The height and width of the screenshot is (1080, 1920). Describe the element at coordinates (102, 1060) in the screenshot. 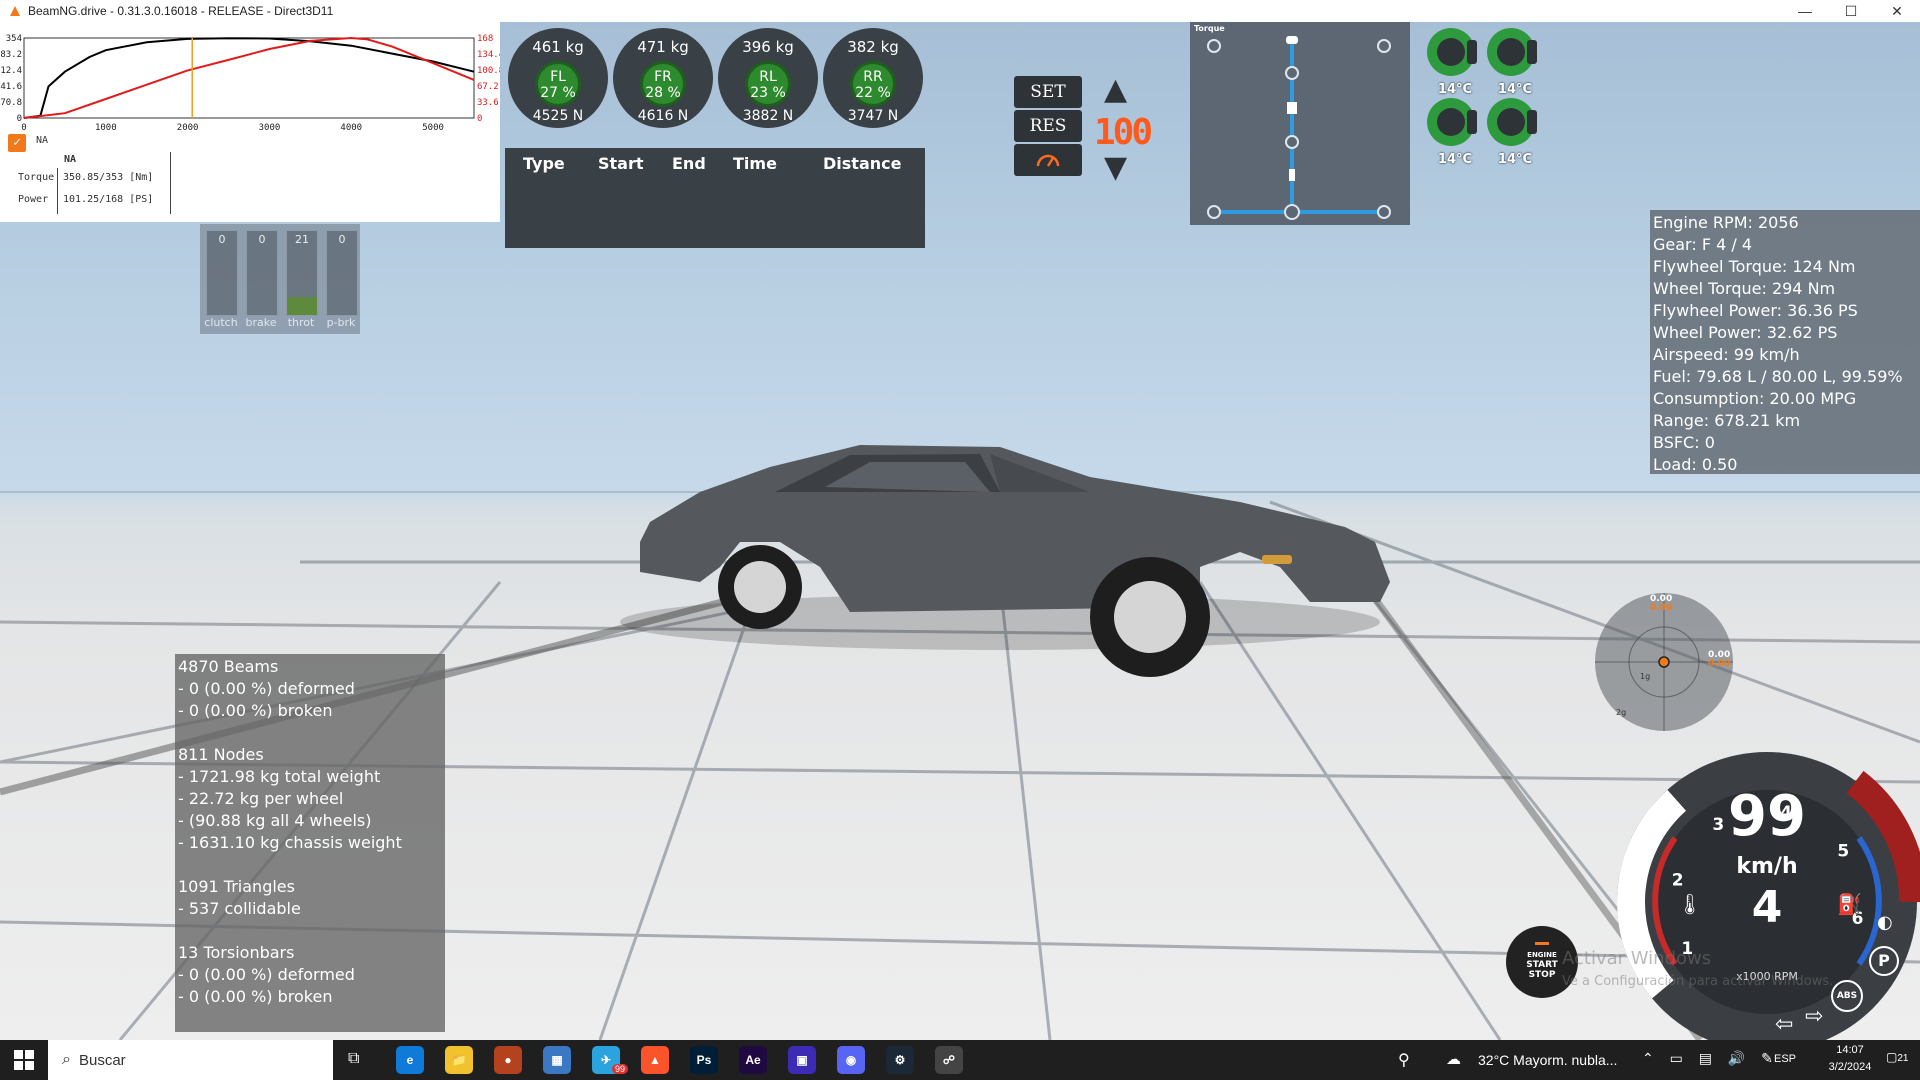

I see `search-placeholder: Buscar` at that location.